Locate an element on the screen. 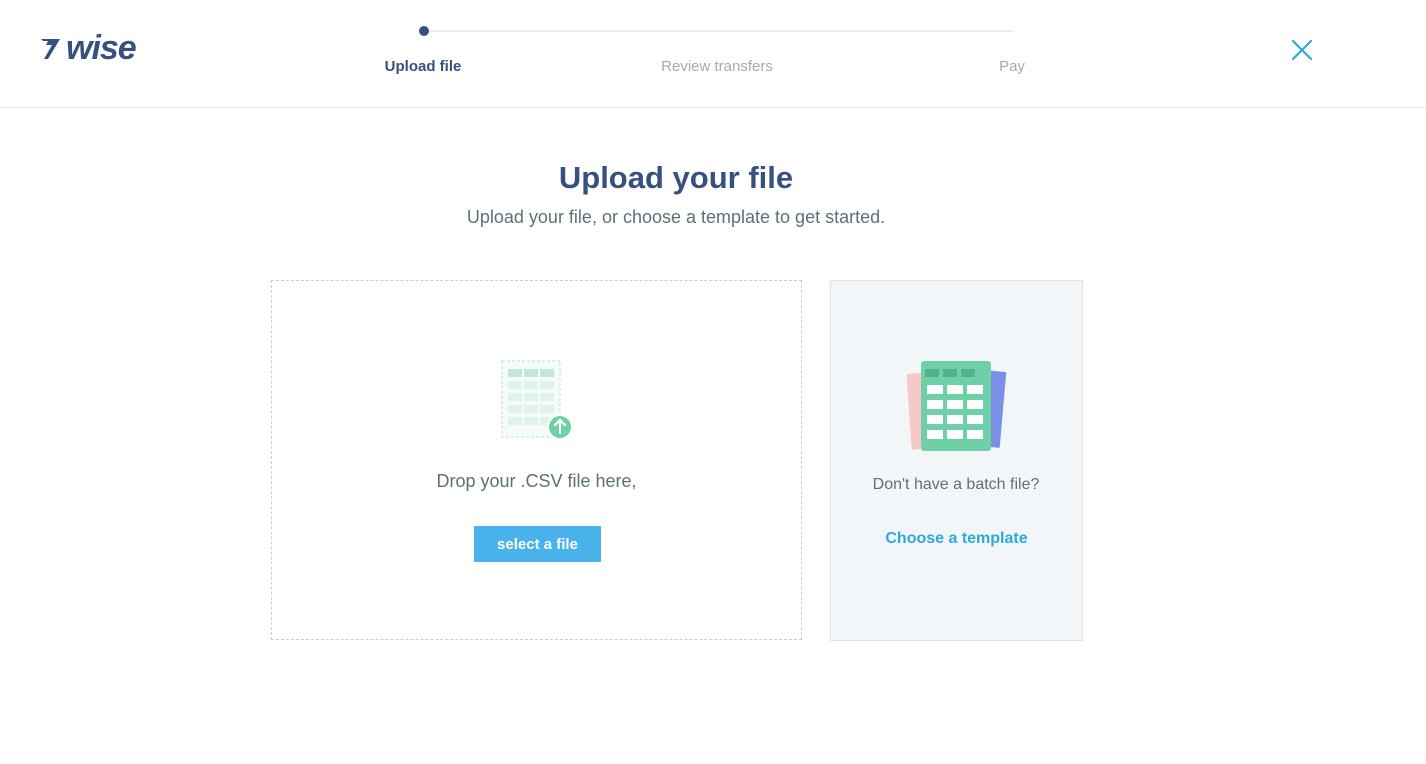  top-header: wise Upload file Review transfers Pay is located at coordinates (713, 54).